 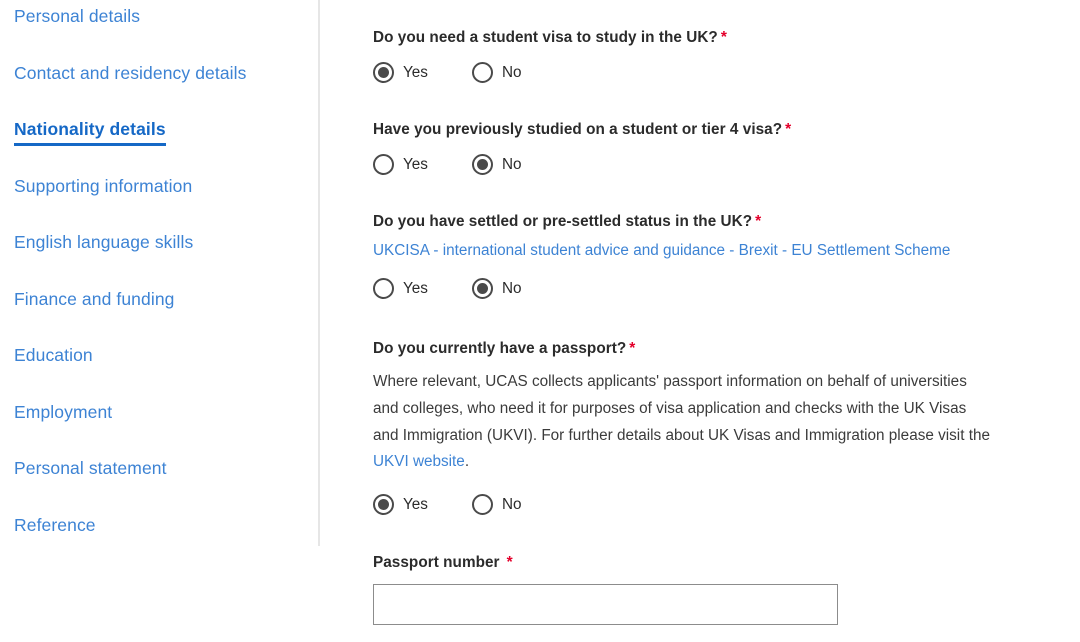 I want to click on sidebar-link-personal-statement: Personal statement, so click(x=90, y=468).